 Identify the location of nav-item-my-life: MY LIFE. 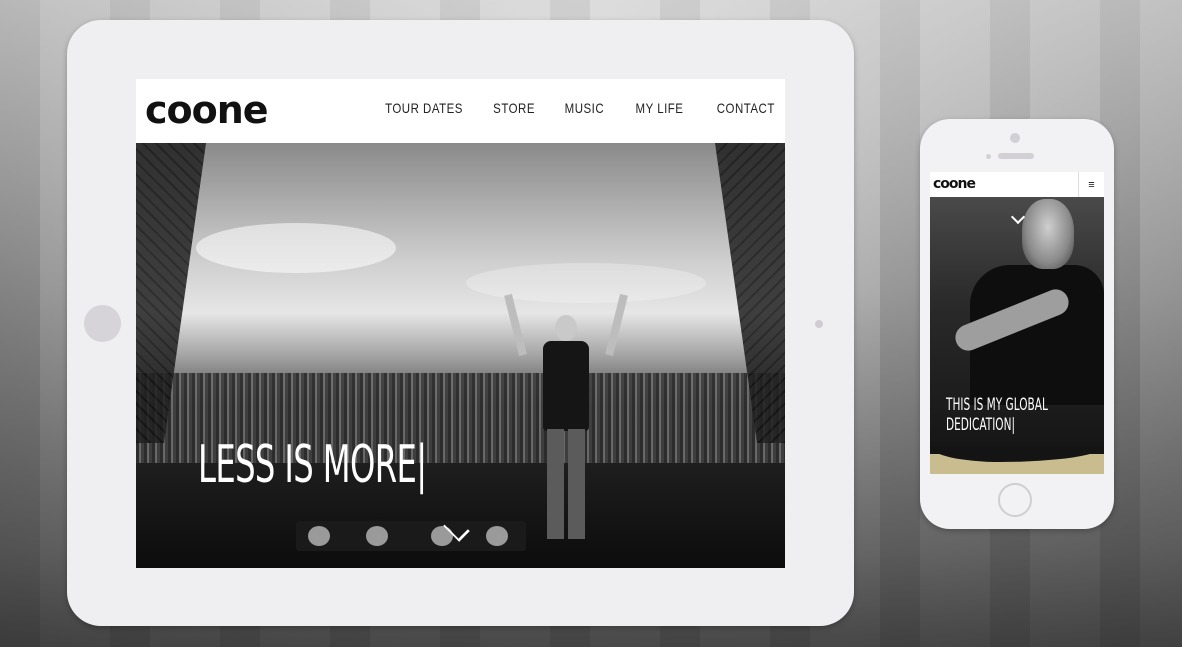
(659, 108).